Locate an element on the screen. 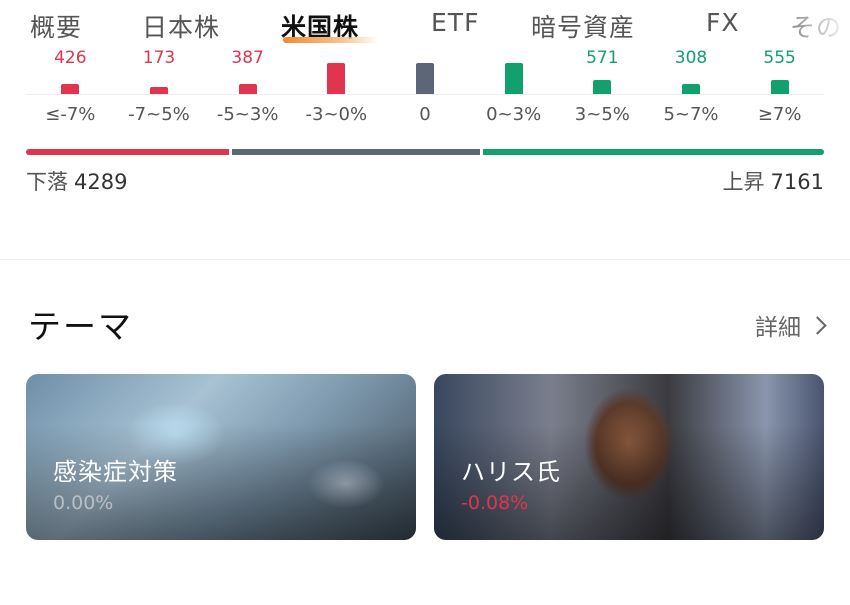  decline-ratio-bar is located at coordinates (127, 152).